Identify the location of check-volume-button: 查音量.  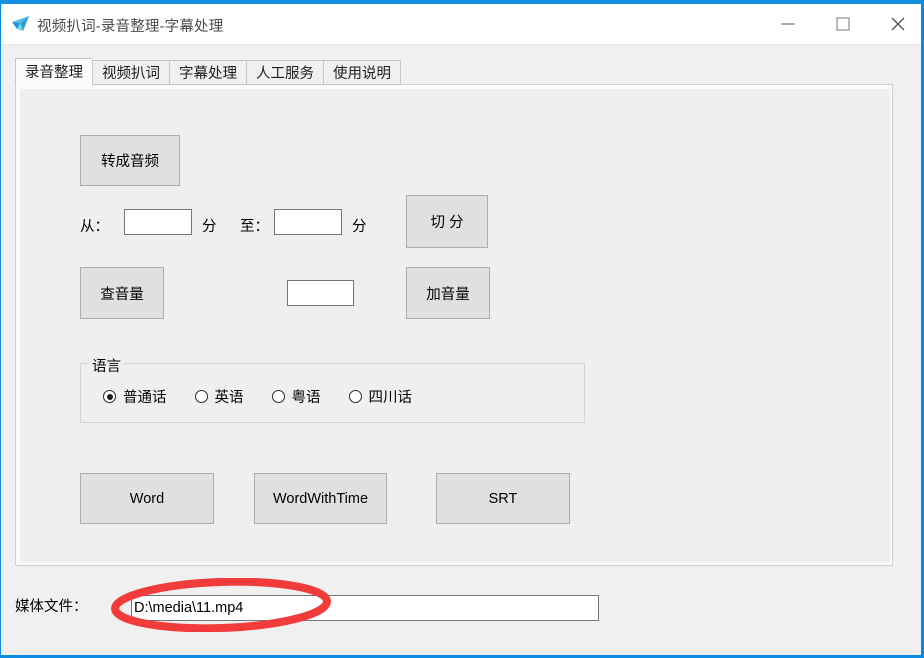
(122, 293).